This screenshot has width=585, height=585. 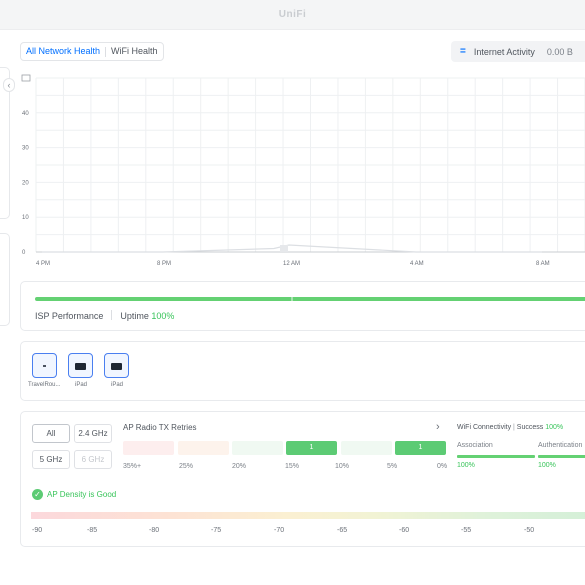 I want to click on retry-bin-label: 0%, so click(x=442, y=466).